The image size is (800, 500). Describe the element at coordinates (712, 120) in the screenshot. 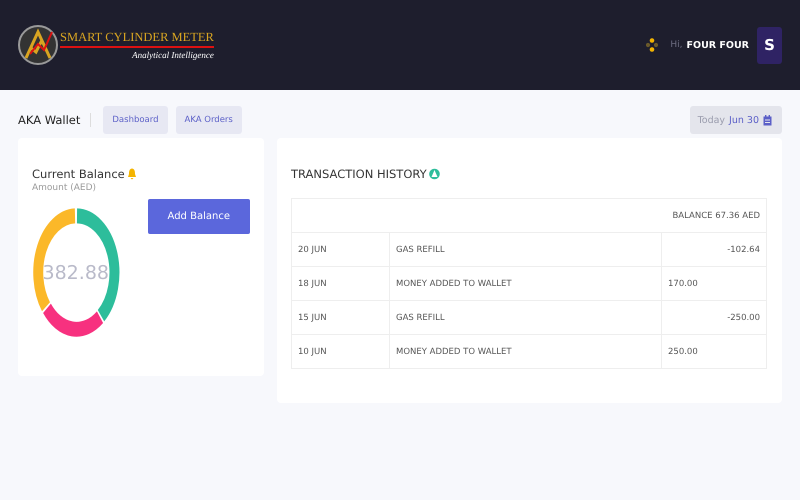

I see `date-label: Today` at that location.